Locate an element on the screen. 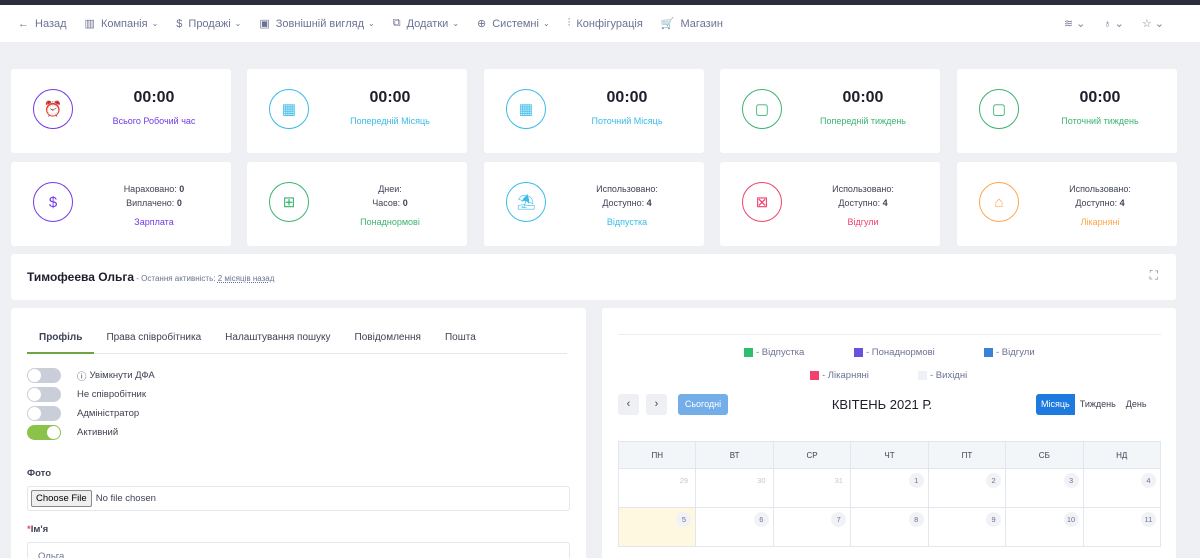 Image resolution: width=1200 pixels, height=558 pixels. nav-item-5: ⊕ Системні ⌄ is located at coordinates (513, 24).